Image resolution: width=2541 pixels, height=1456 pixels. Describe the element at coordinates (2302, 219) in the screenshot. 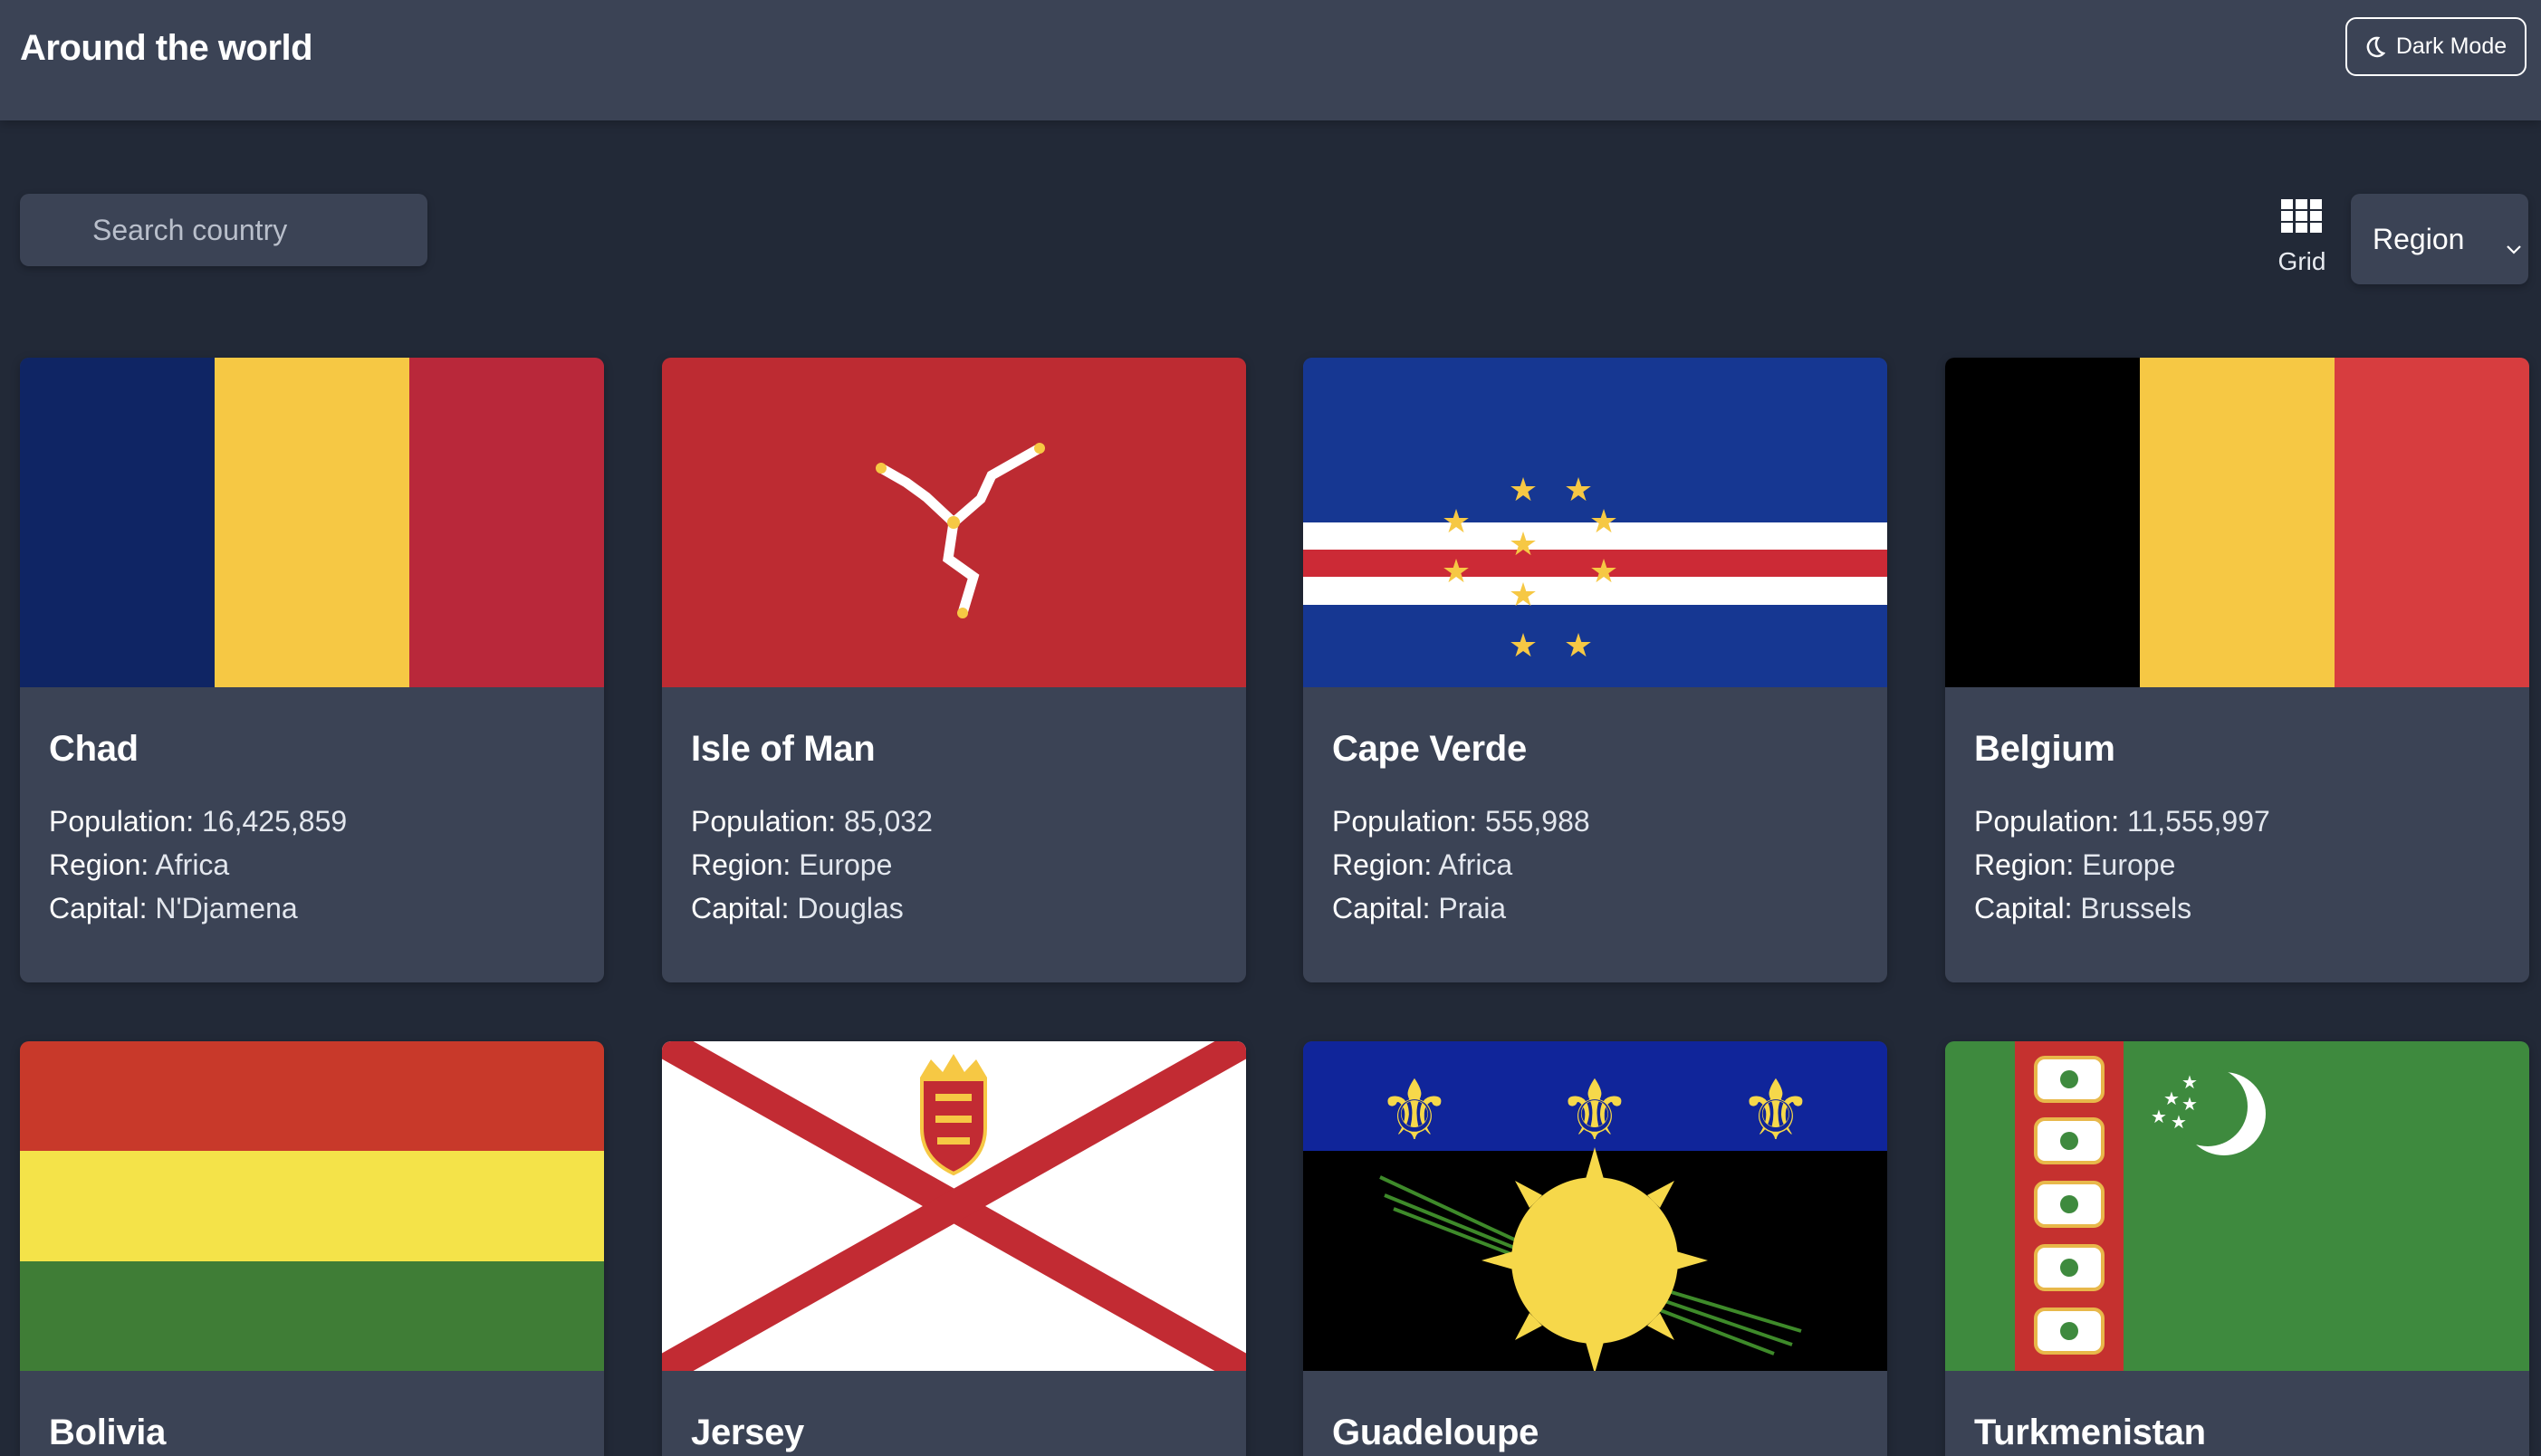

I see `grid-icon` at that location.